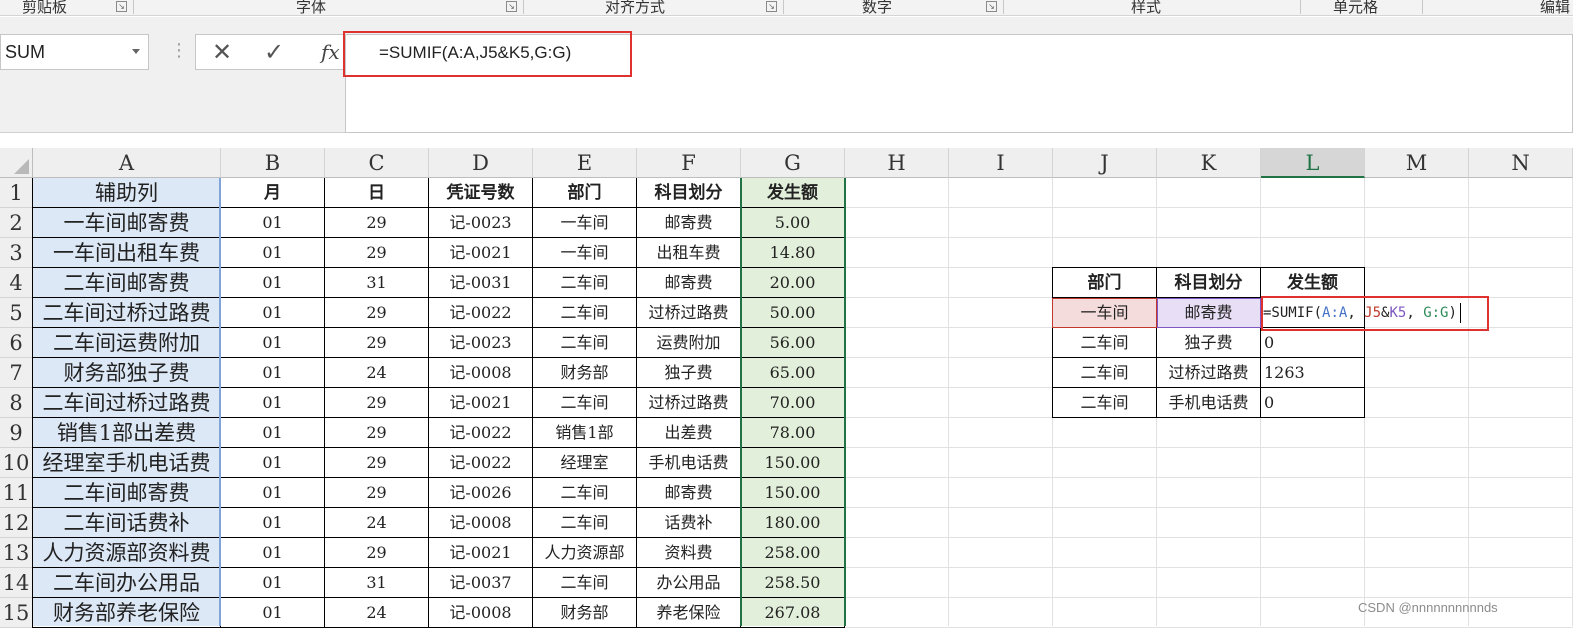 The width and height of the screenshot is (1573, 628). I want to click on row-header-11: 11, so click(16, 493).